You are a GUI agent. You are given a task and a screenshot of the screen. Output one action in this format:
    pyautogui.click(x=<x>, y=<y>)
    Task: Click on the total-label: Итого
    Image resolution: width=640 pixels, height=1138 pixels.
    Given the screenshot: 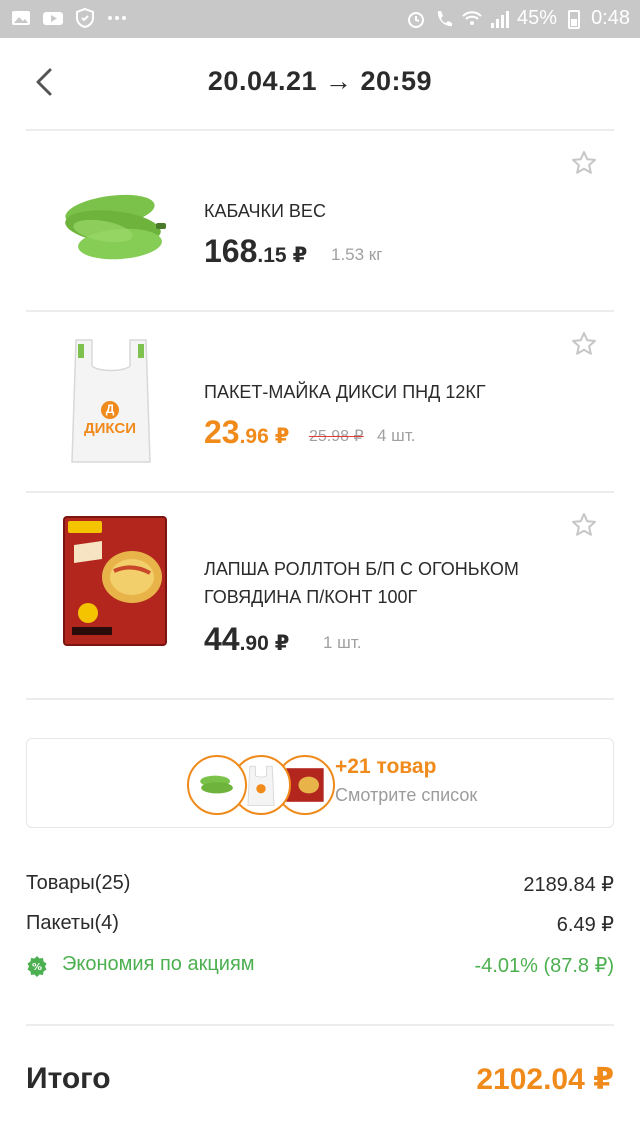 What is the action you would take?
    pyautogui.click(x=68, y=1078)
    